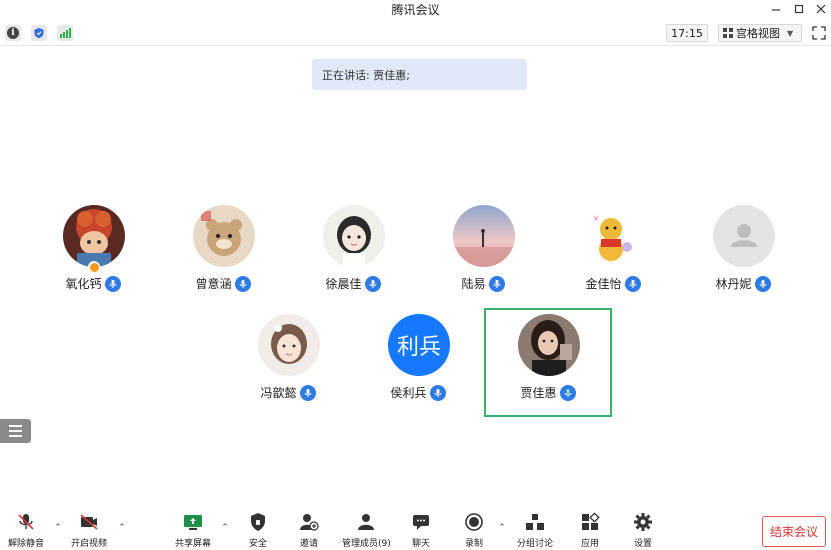  What do you see at coordinates (278, 393) in the screenshot?
I see `participant-name: 冯歆懿` at bounding box center [278, 393].